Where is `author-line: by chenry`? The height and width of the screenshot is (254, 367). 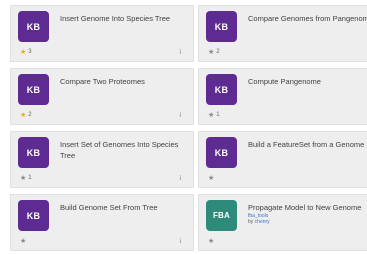 author-line: by chenry is located at coordinates (259, 222).